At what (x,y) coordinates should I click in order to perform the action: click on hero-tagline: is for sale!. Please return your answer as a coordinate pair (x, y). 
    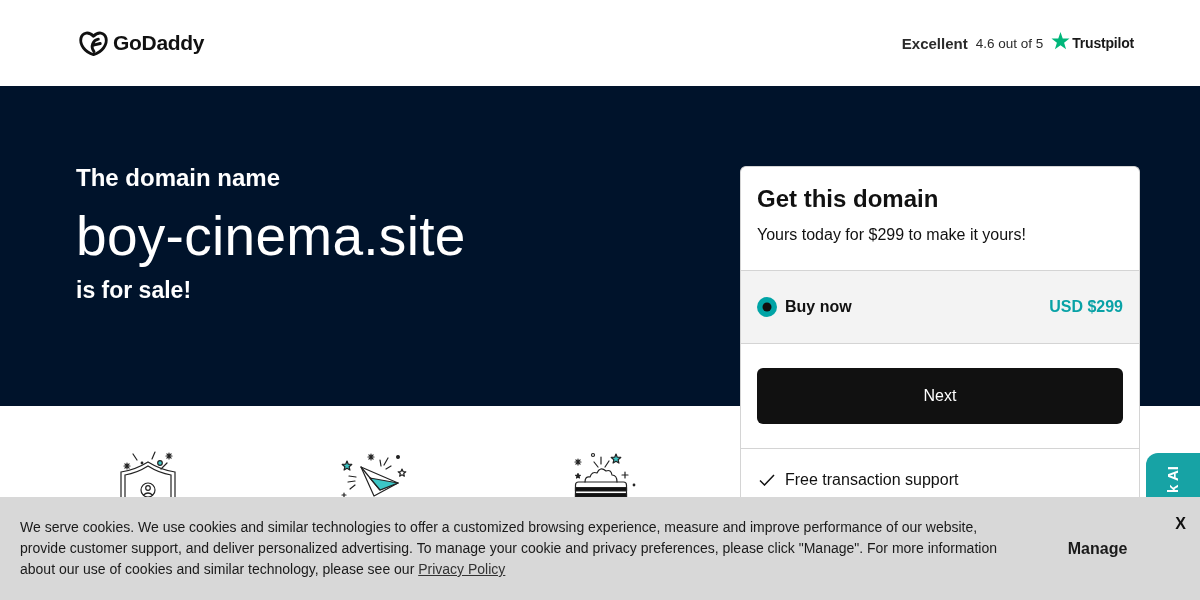
    Looking at the image, I should click on (134, 290).